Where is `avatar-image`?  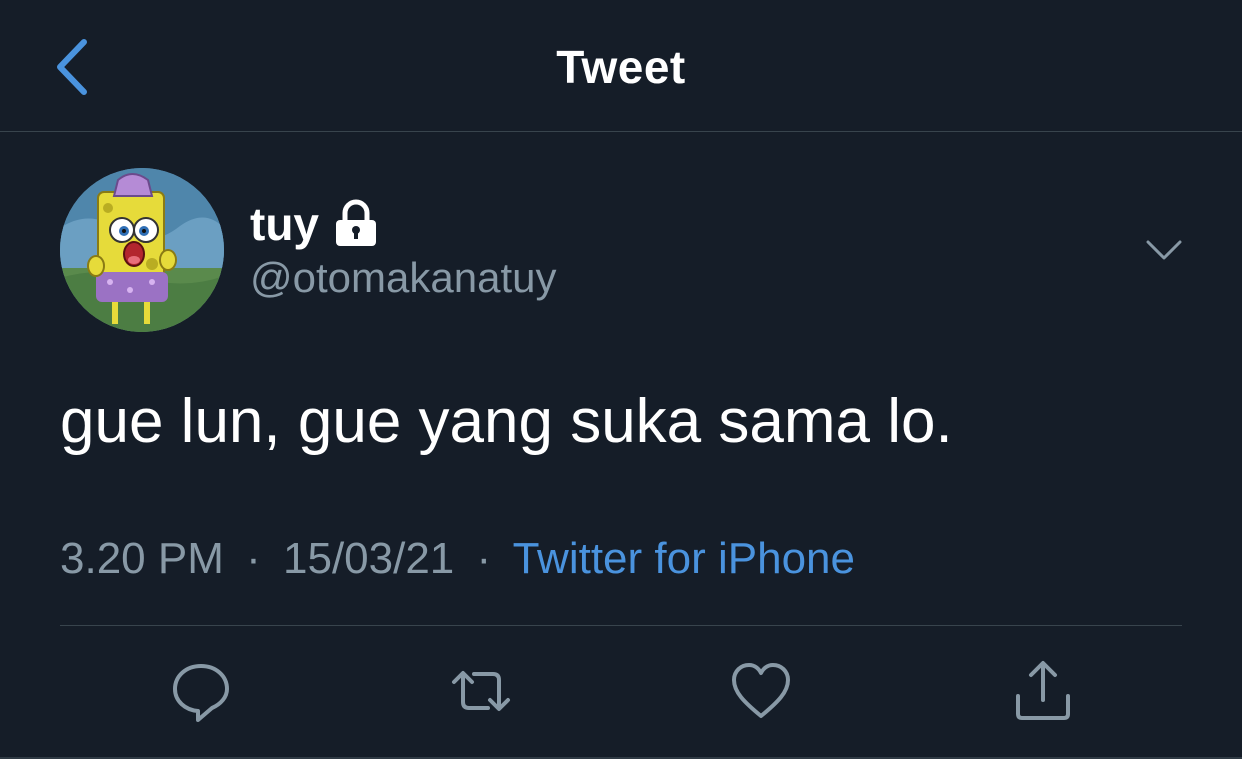 avatar-image is located at coordinates (142, 250).